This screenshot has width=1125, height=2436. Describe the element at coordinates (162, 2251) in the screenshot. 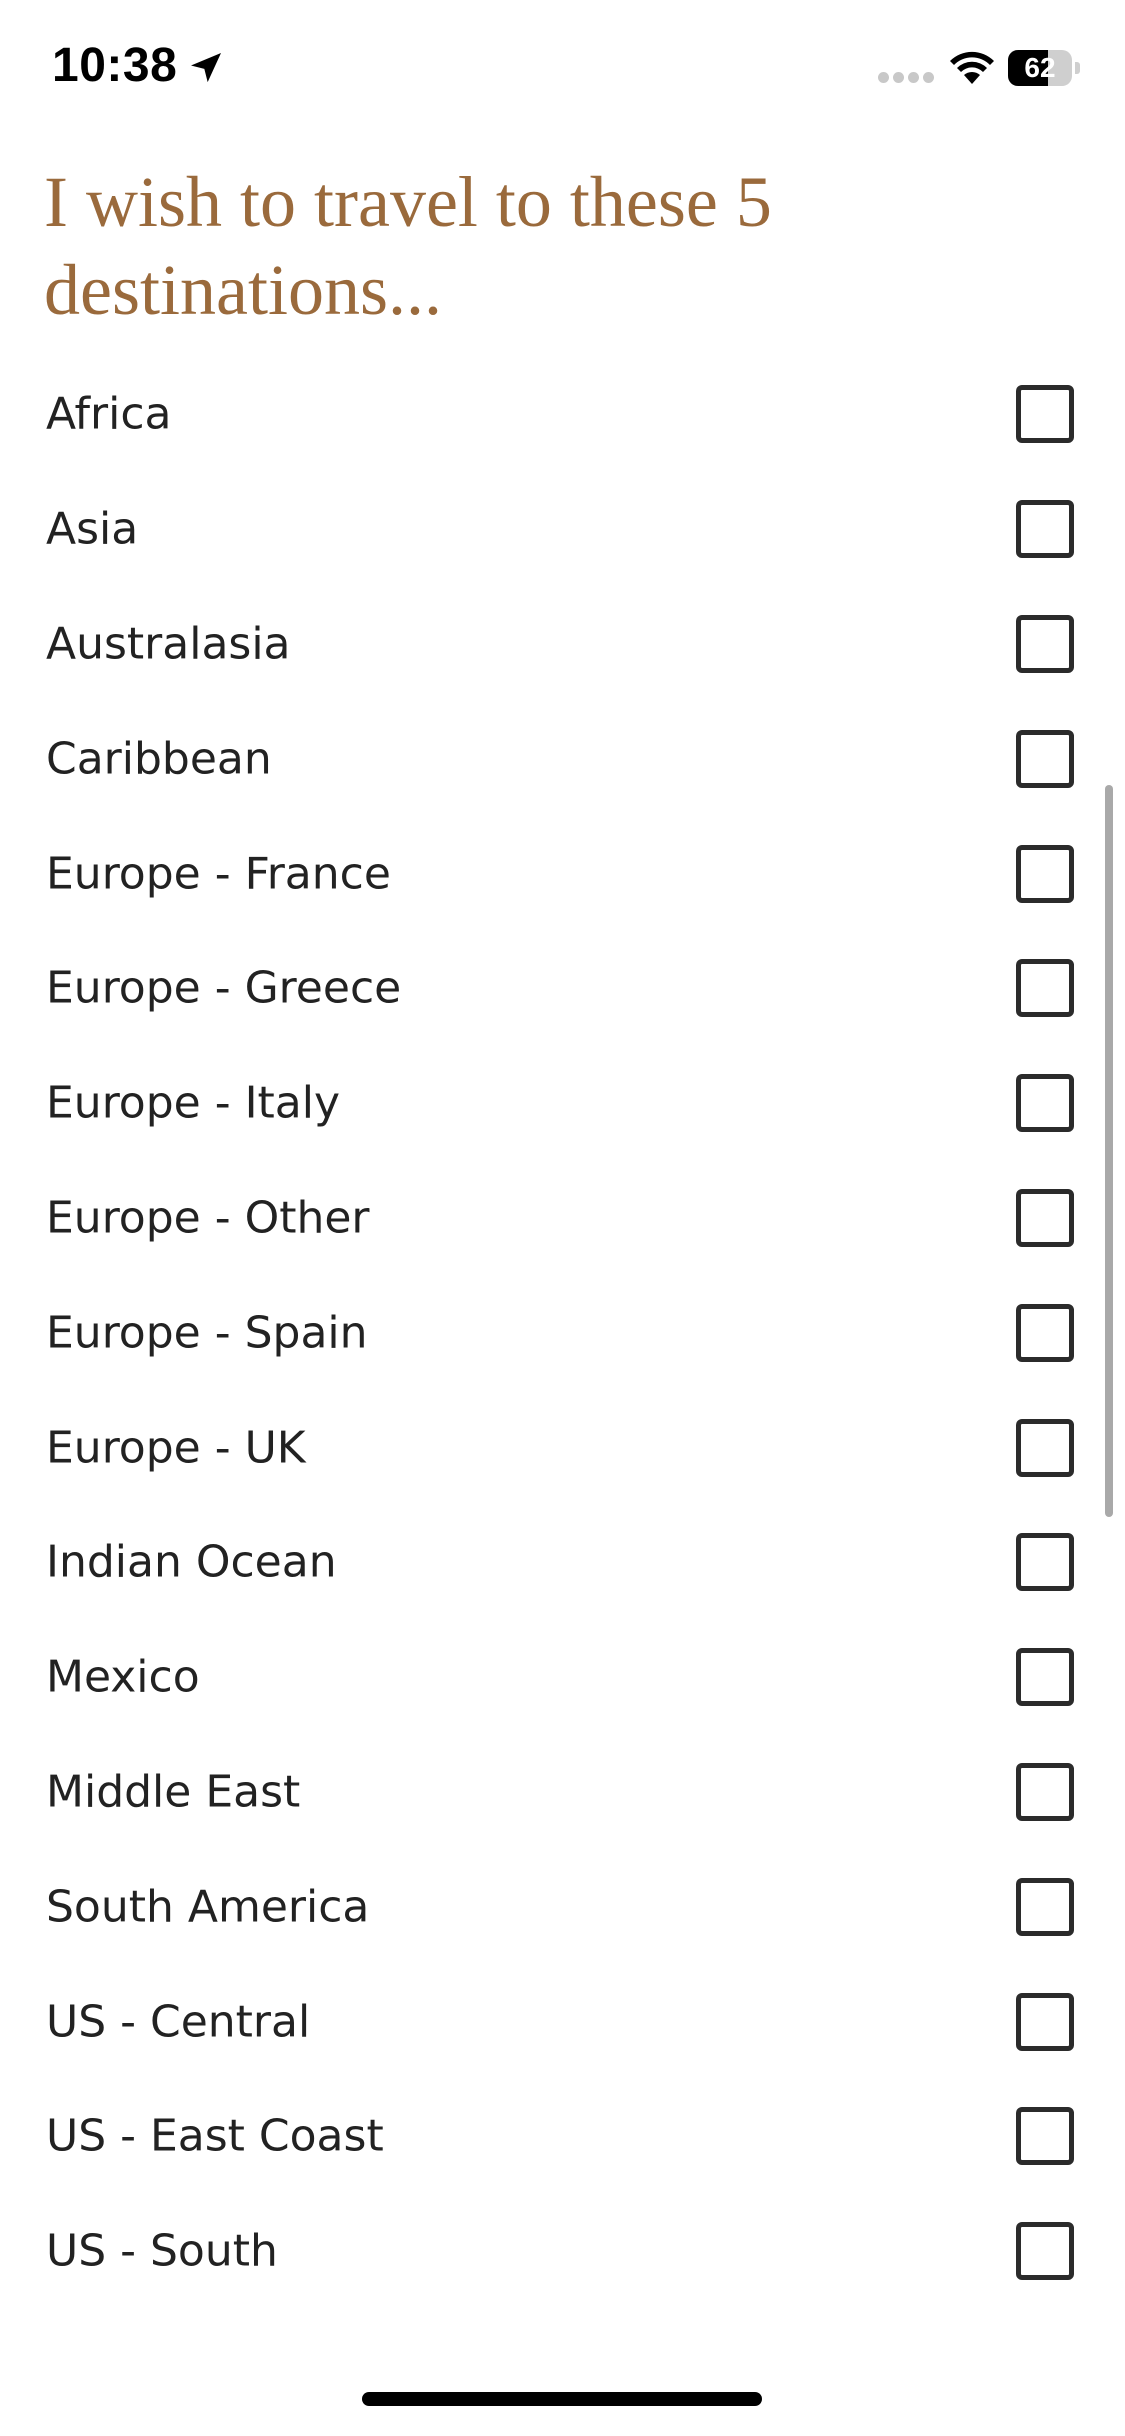

I see `destination-label: US - South` at that location.